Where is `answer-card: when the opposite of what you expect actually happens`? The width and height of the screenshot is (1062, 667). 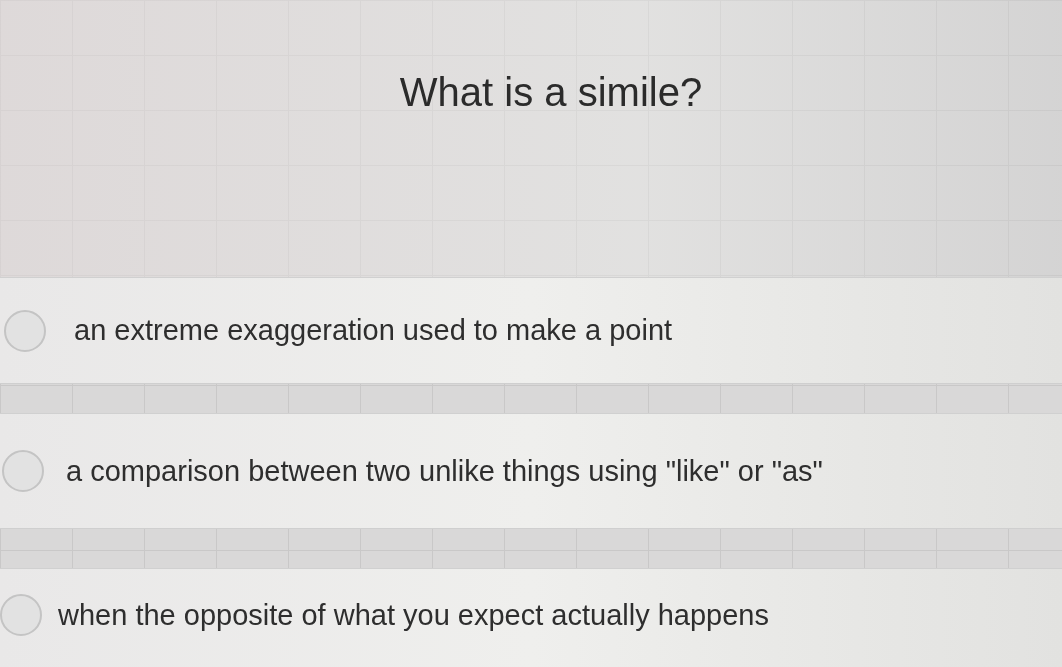 answer-card: when the opposite of what you expect actually happens is located at coordinates (531, 617).